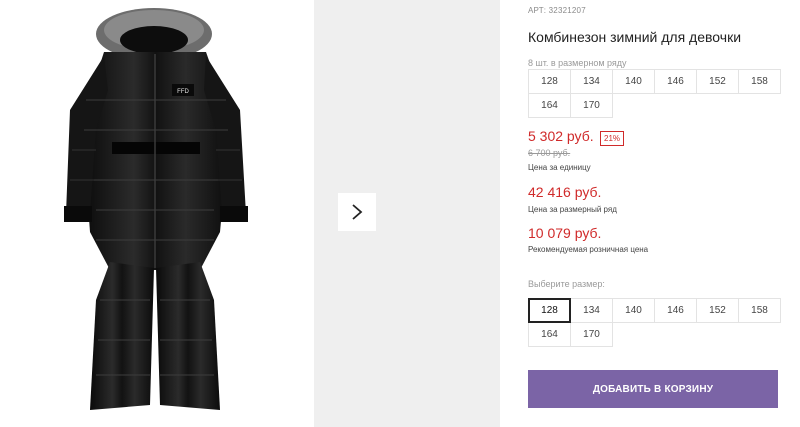 Image resolution: width=800 pixels, height=427 pixels. What do you see at coordinates (549, 81) in the screenshot?
I see `size-range-cell: 128` at bounding box center [549, 81].